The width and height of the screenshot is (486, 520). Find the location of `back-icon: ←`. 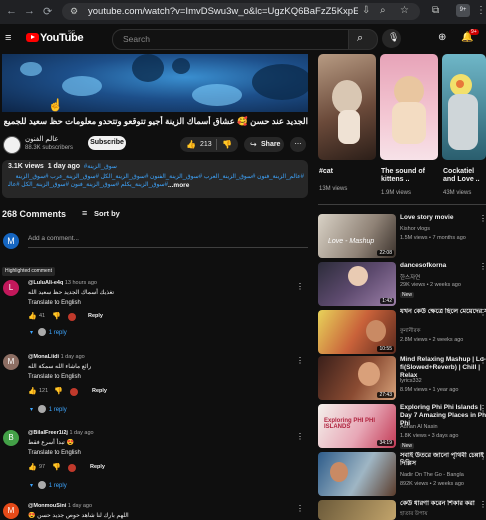

back-icon: ← is located at coordinates (11, 11).